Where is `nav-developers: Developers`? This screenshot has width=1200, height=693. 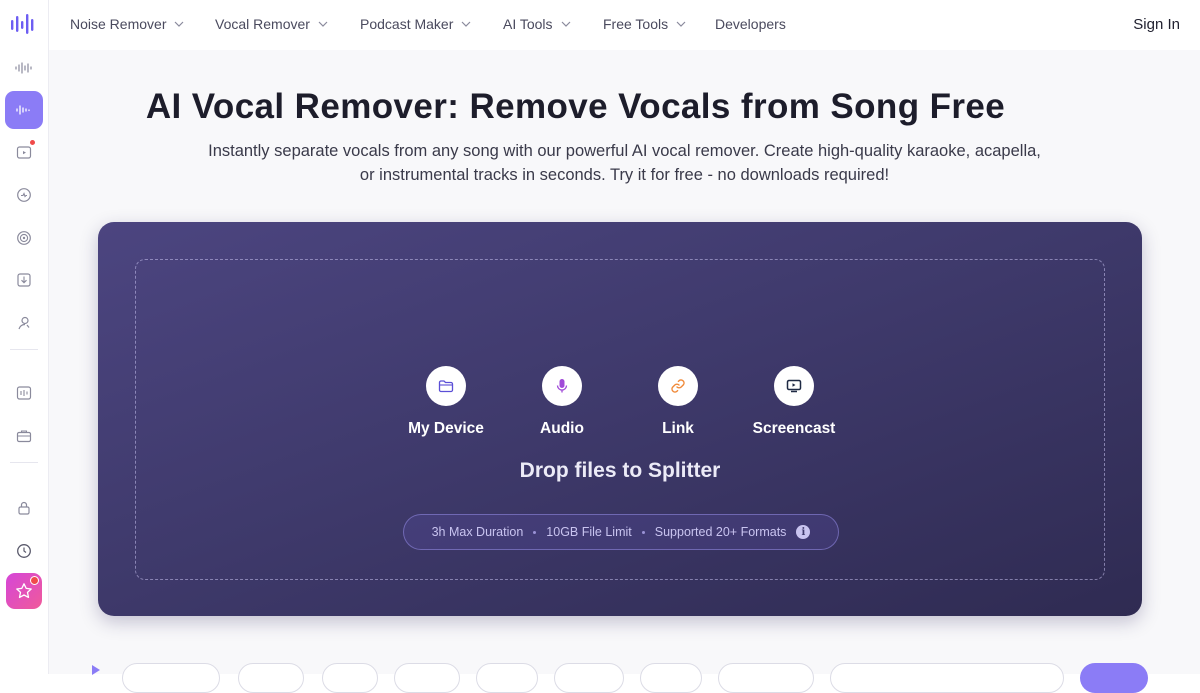
nav-developers: Developers is located at coordinates (750, 24).